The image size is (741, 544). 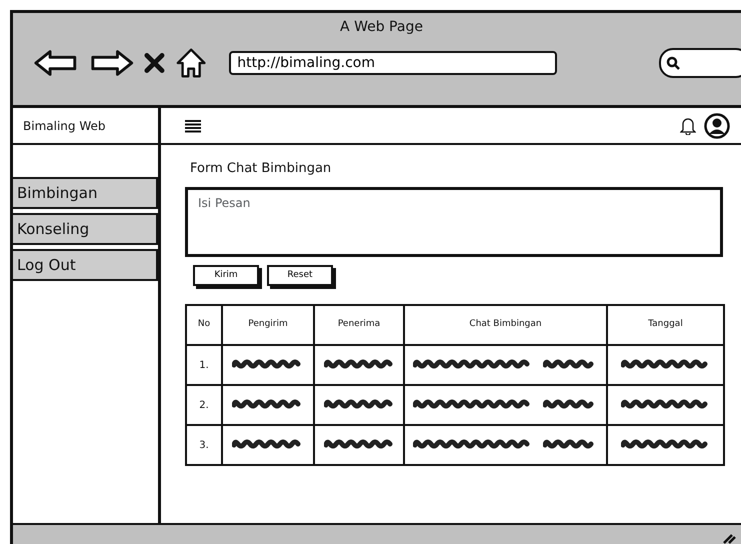 What do you see at coordinates (85, 265) in the screenshot?
I see `sidebar-item: Log Out` at bounding box center [85, 265].